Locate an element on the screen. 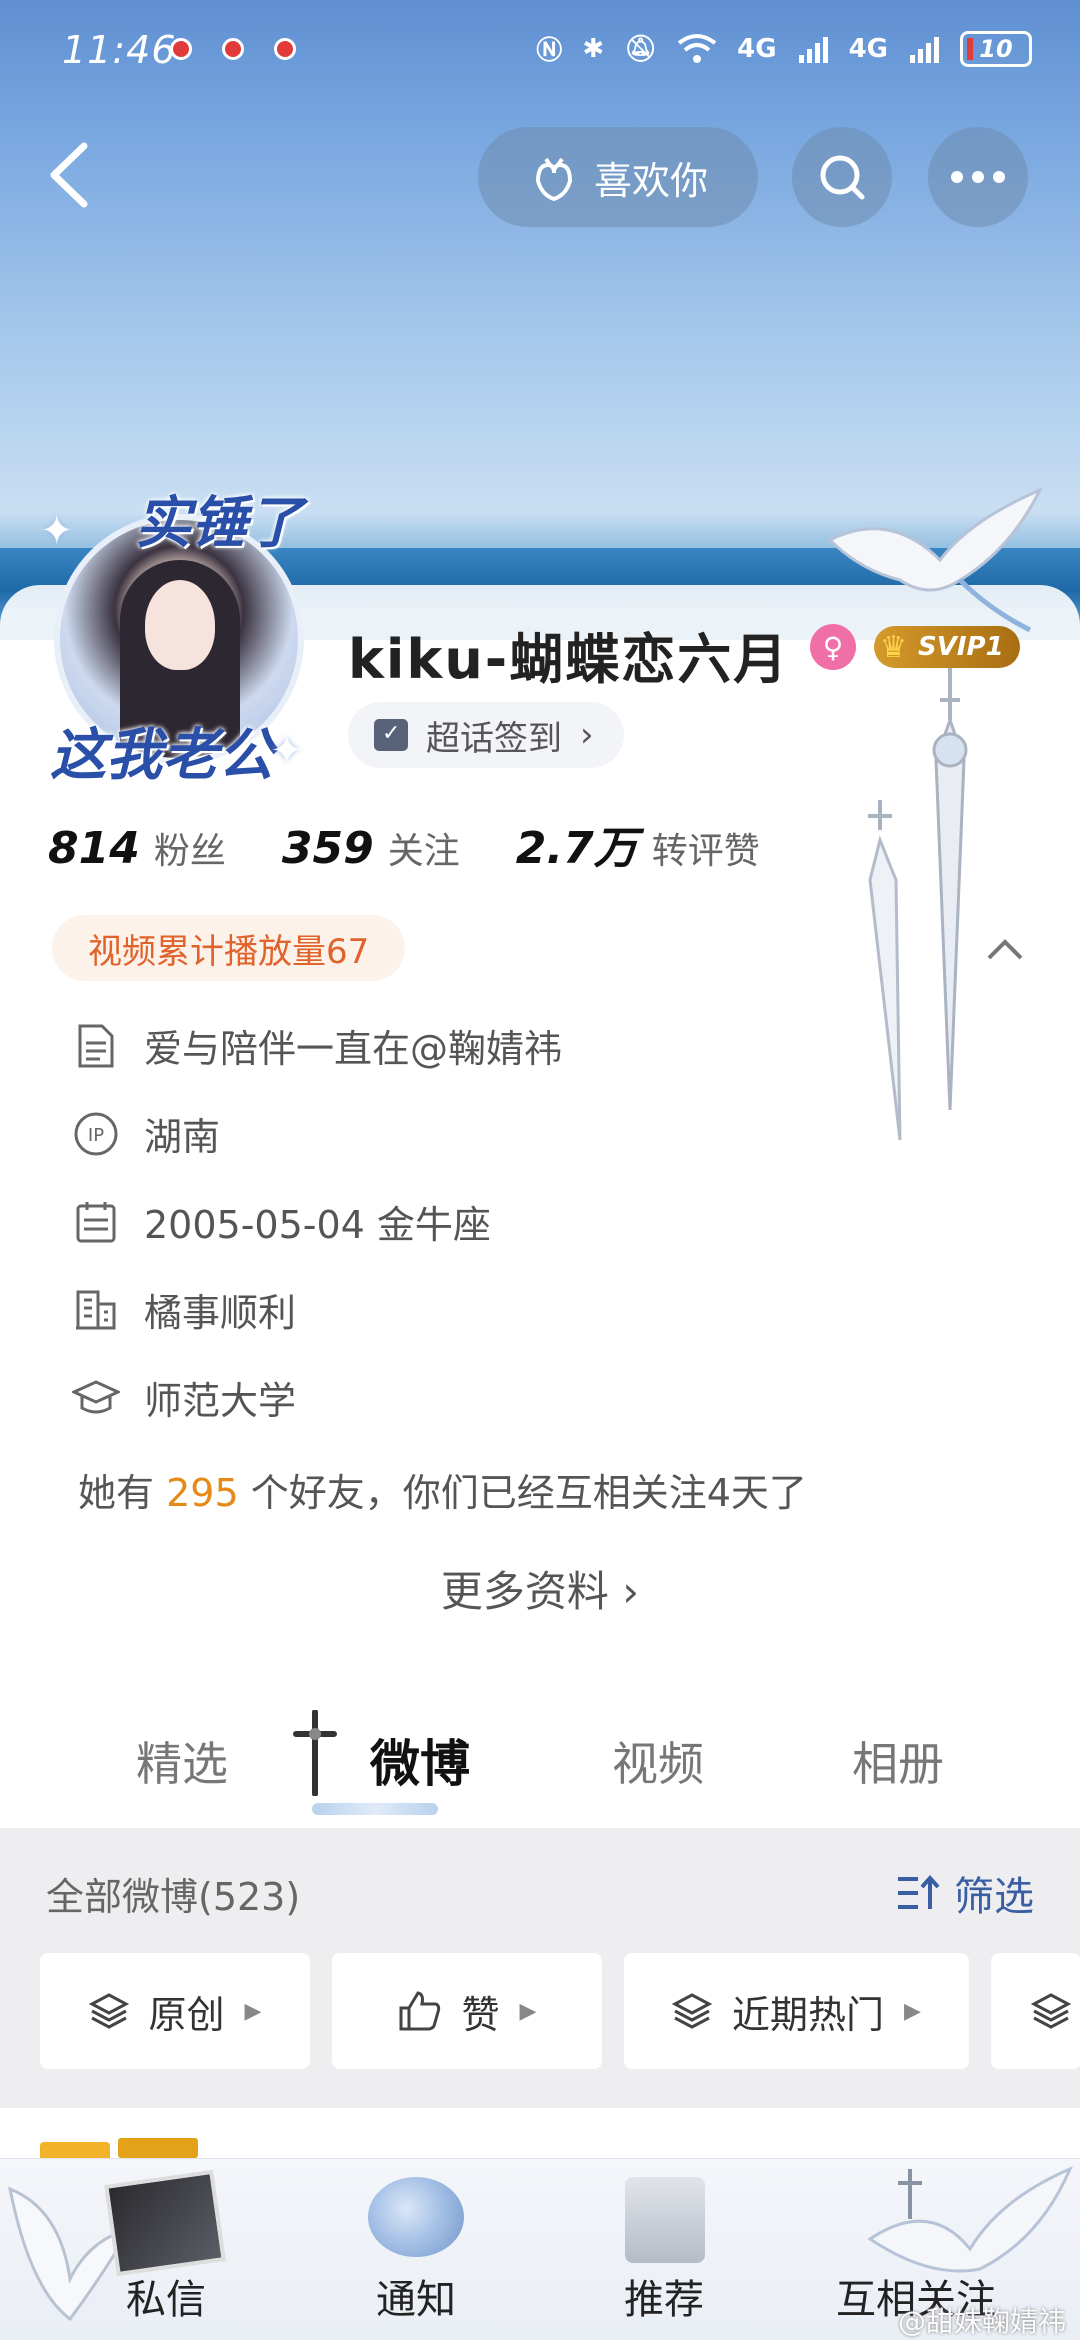 The image size is (1080, 2340). tab-featured: 精选 is located at coordinates (182, 1761).